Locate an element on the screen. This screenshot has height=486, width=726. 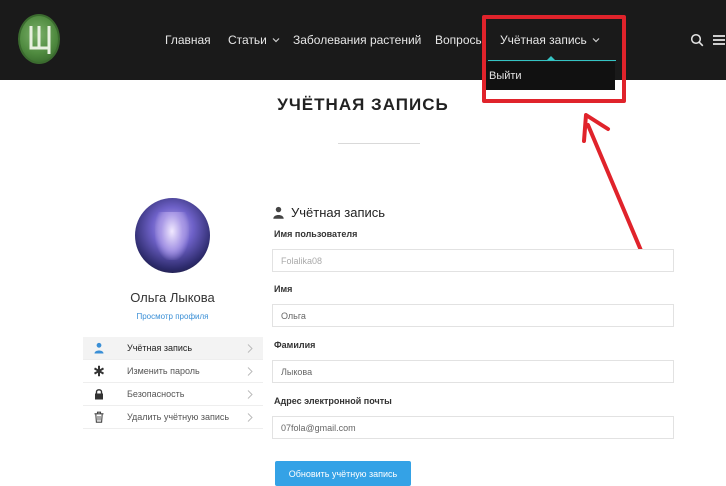
nav-item-articles: Статьи is located at coordinates (254, 40).